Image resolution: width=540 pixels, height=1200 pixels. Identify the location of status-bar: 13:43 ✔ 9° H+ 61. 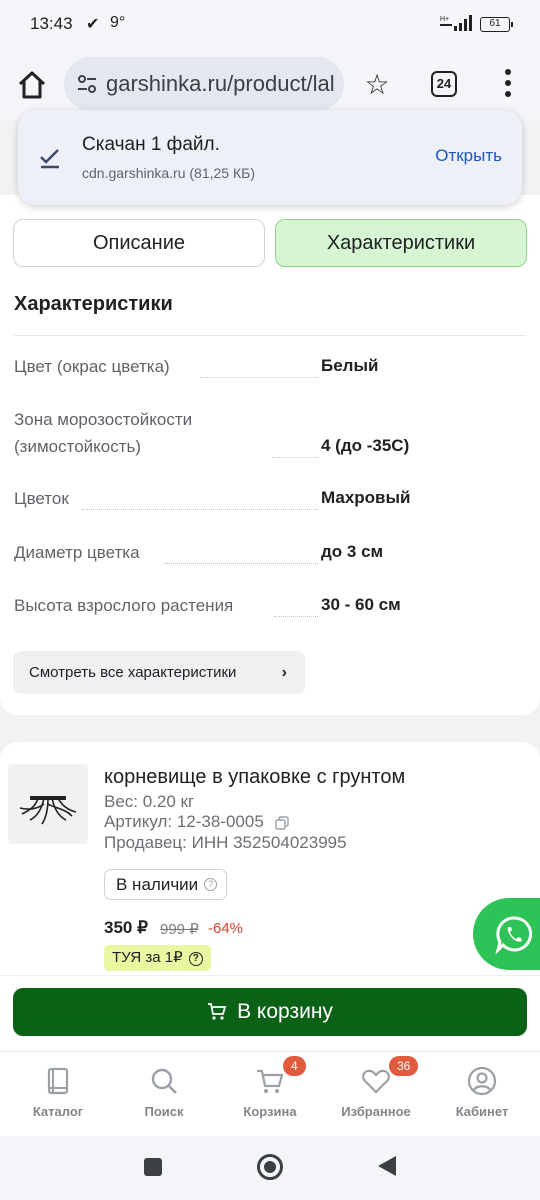
(270, 25).